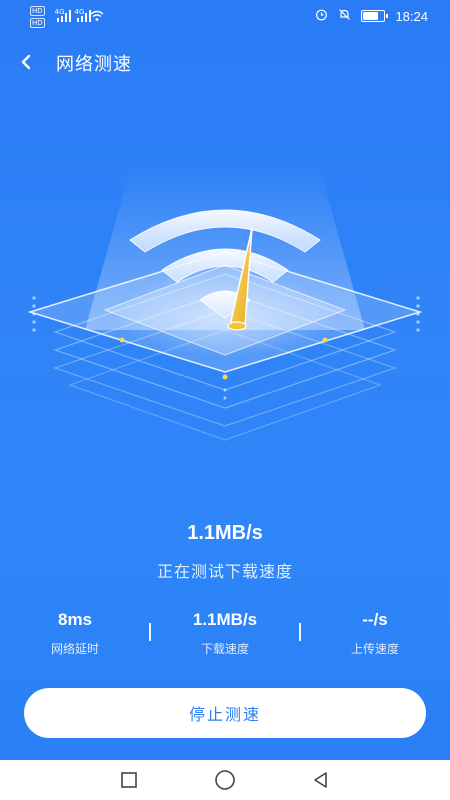 Image resolution: width=450 pixels, height=800 pixels. Describe the element at coordinates (97, 17) in the screenshot. I see `wifi-icon` at that location.